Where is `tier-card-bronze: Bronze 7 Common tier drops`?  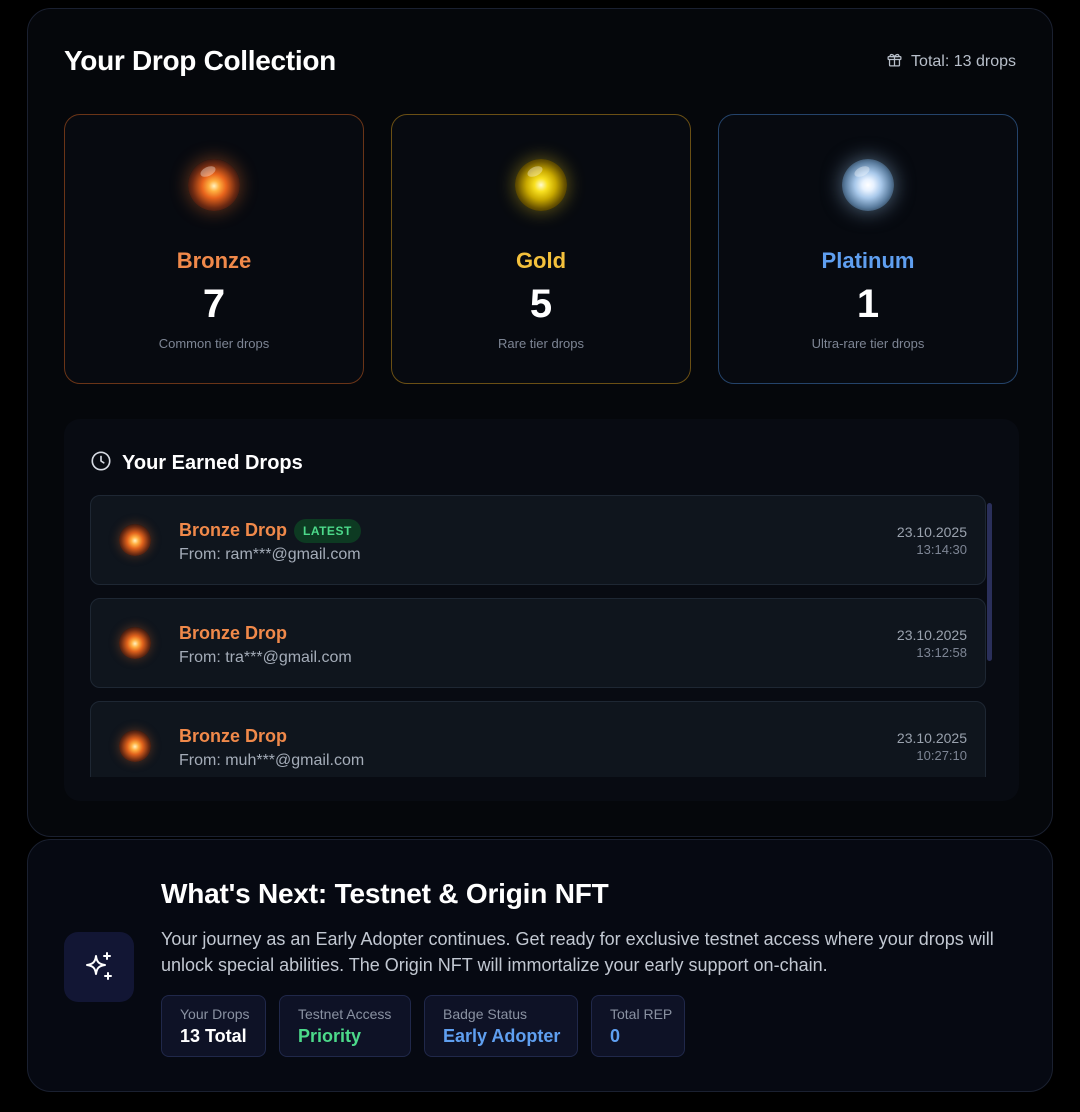 tier-card-bronze: Bronze 7 Common tier drops is located at coordinates (214, 249).